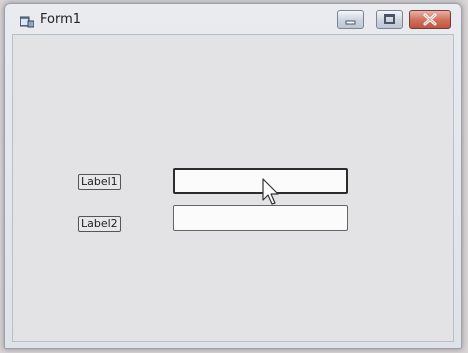 The image size is (468, 353). I want to click on window-title: Form1, so click(61, 19).